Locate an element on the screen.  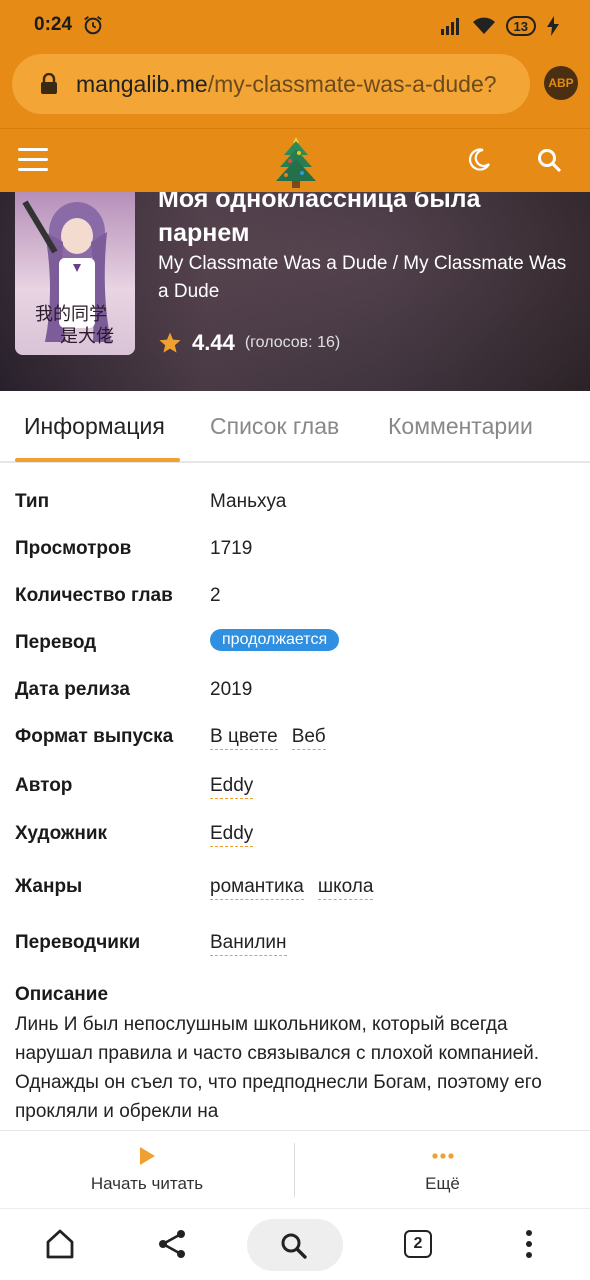
genres-label: Жанры is located at coordinates (49, 886).